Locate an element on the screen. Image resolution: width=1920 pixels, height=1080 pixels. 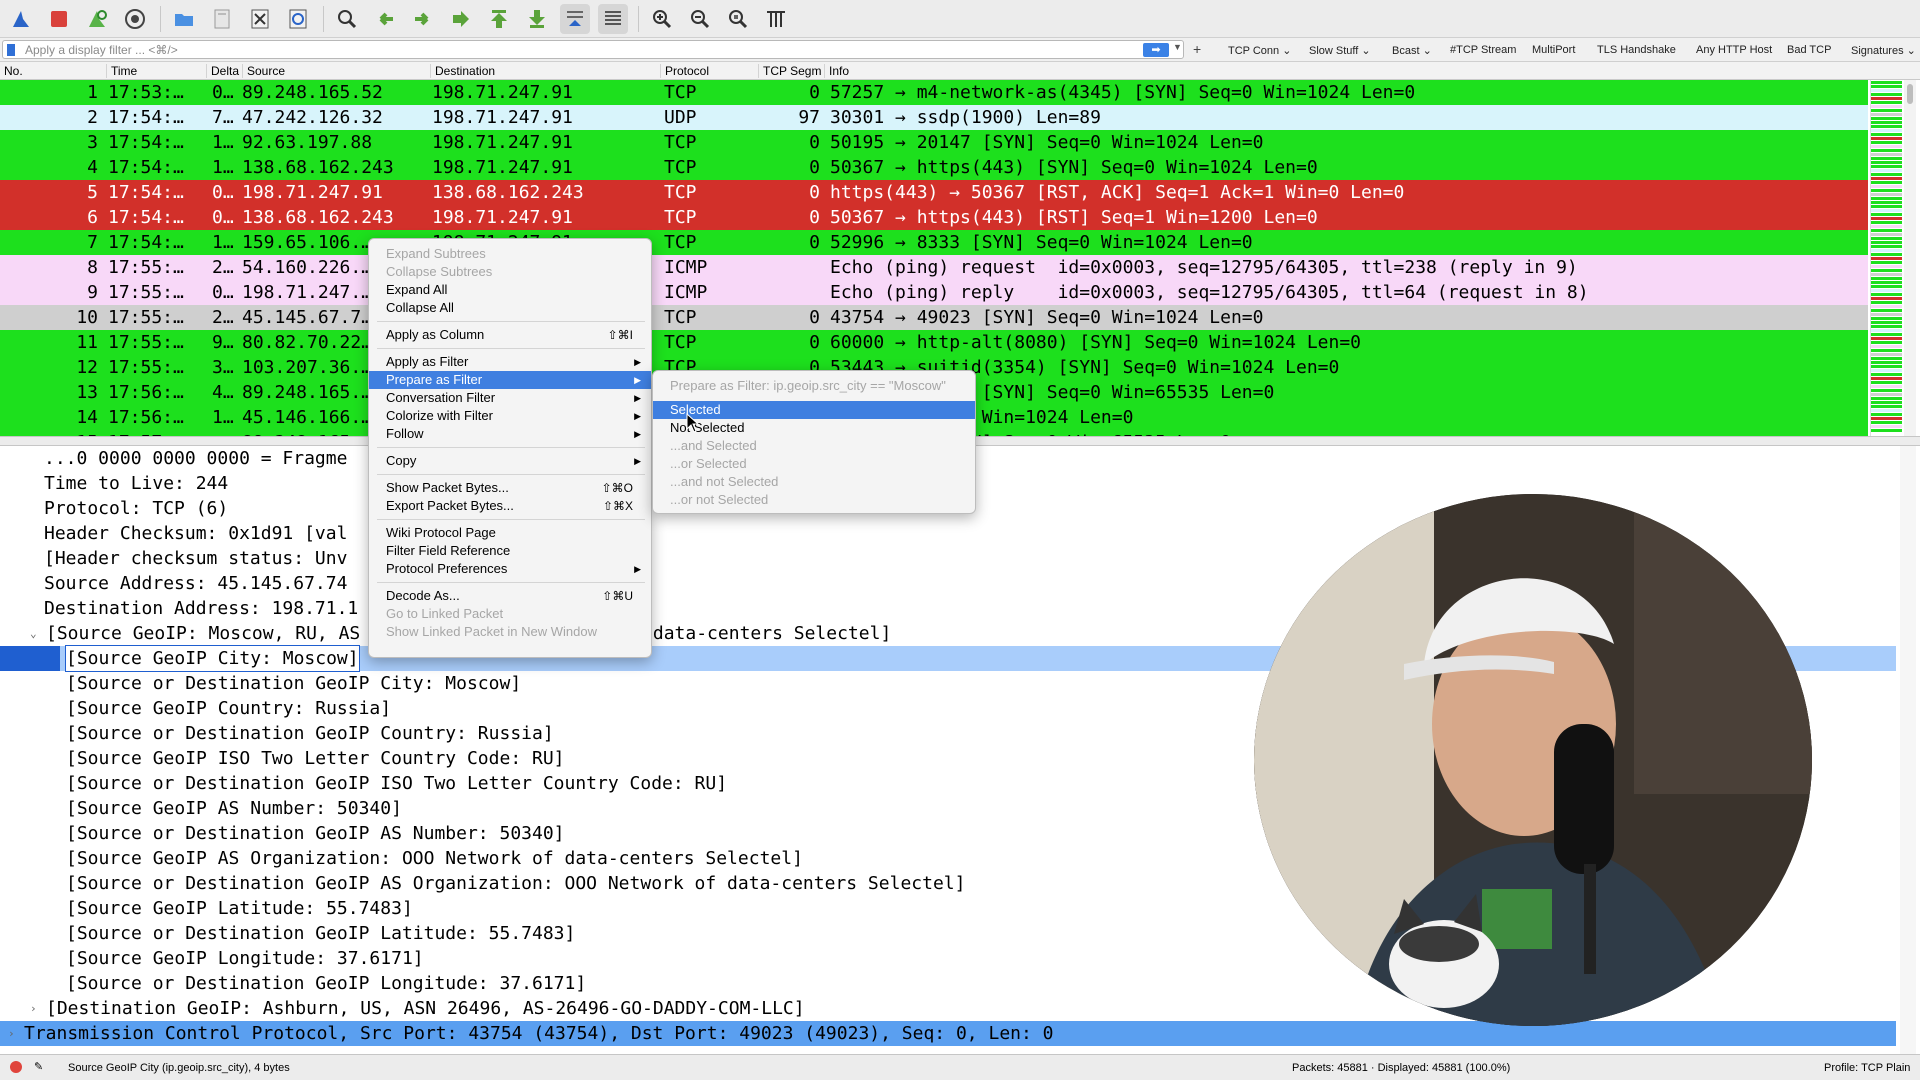
packet-list-scrollbar is located at coordinates (1910, 258).